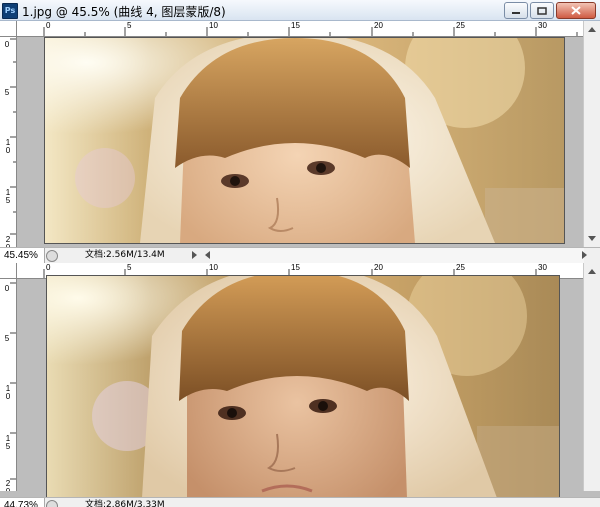 The image size is (600, 507). I want to click on status-menu-button, so click(195, 255).